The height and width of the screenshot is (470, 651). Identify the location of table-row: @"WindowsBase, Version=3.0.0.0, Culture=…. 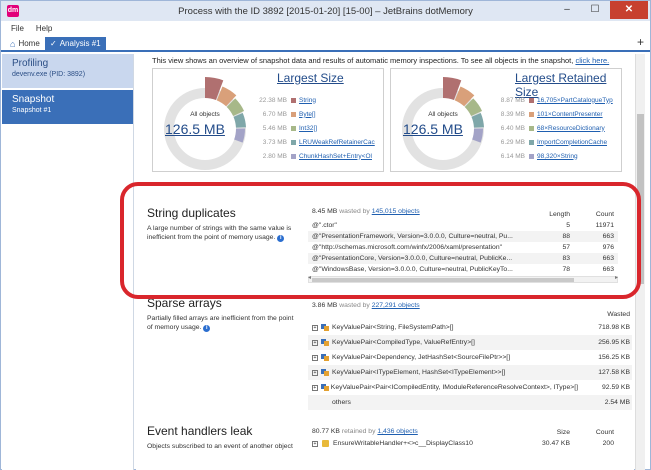
(463, 269).